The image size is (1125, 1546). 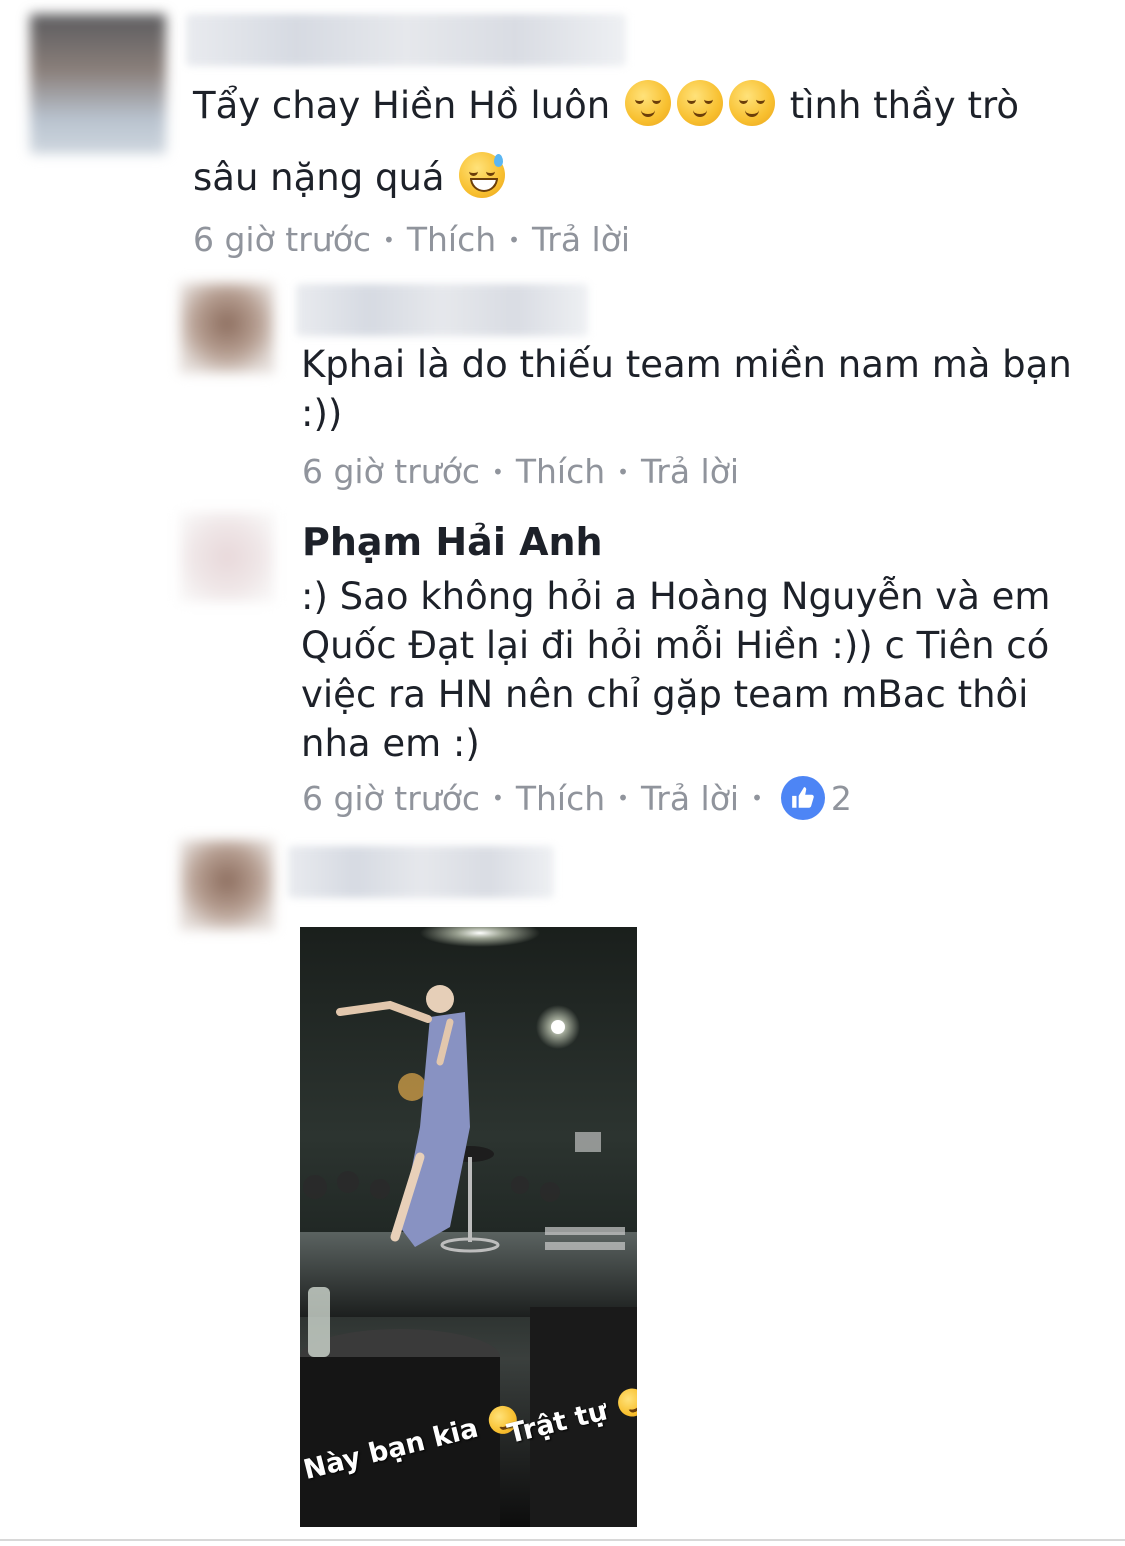 I want to click on comment-text-line: Kphai là do thiếu team miền nam mà bạn, so click(x=686, y=364).